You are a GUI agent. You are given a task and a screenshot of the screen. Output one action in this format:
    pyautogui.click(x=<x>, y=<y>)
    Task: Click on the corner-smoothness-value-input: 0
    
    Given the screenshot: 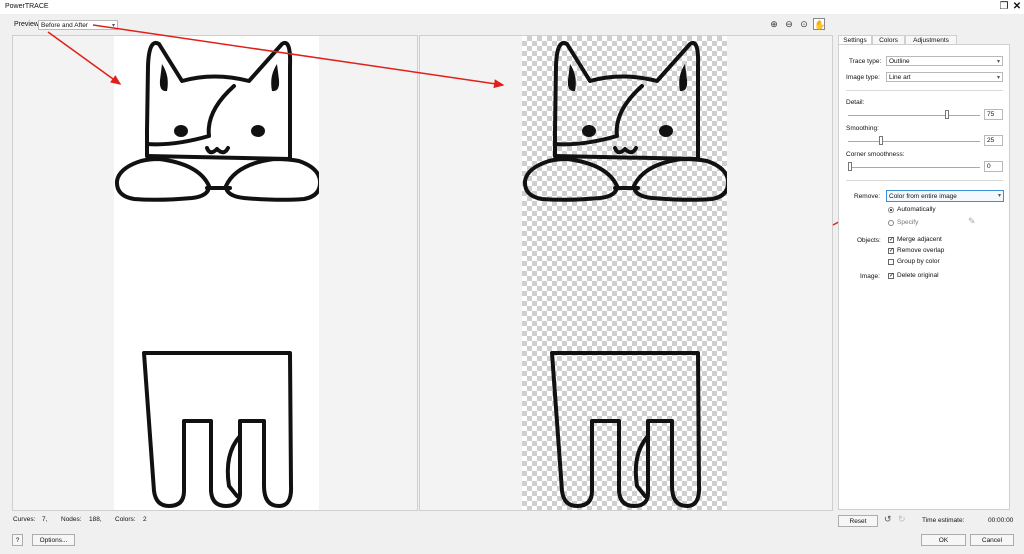 What is the action you would take?
    pyautogui.click(x=993, y=166)
    